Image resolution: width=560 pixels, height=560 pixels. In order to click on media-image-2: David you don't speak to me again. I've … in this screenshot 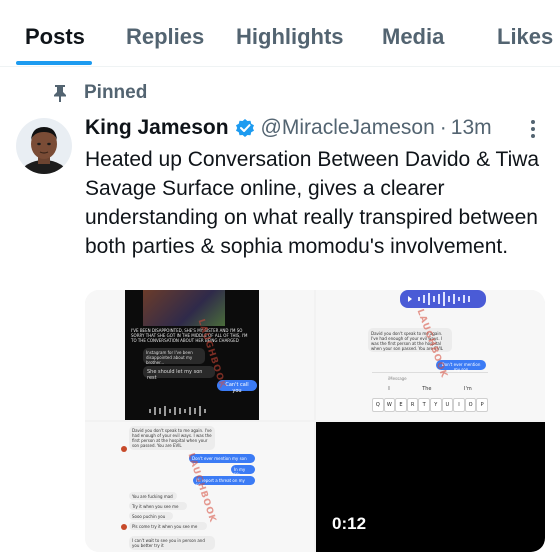, I will do `click(430, 355)`.